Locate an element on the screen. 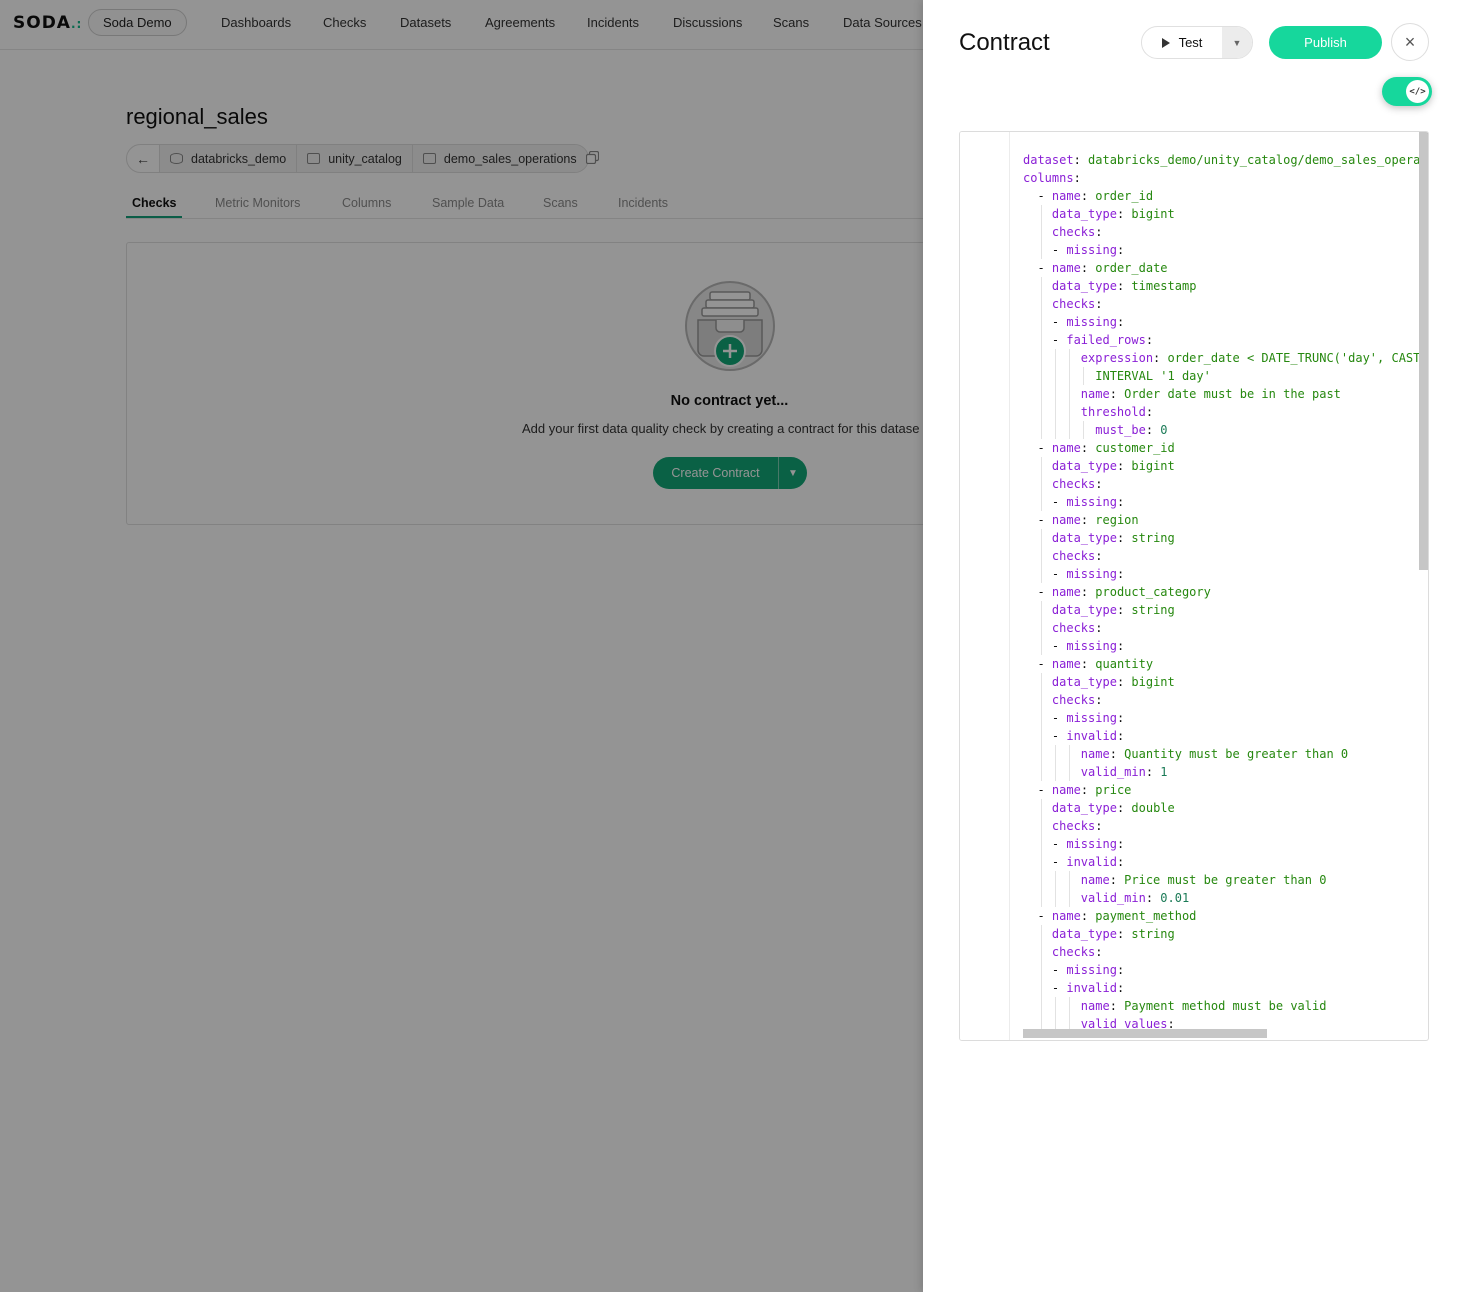  yaml-key: must_be is located at coordinates (1120, 430).